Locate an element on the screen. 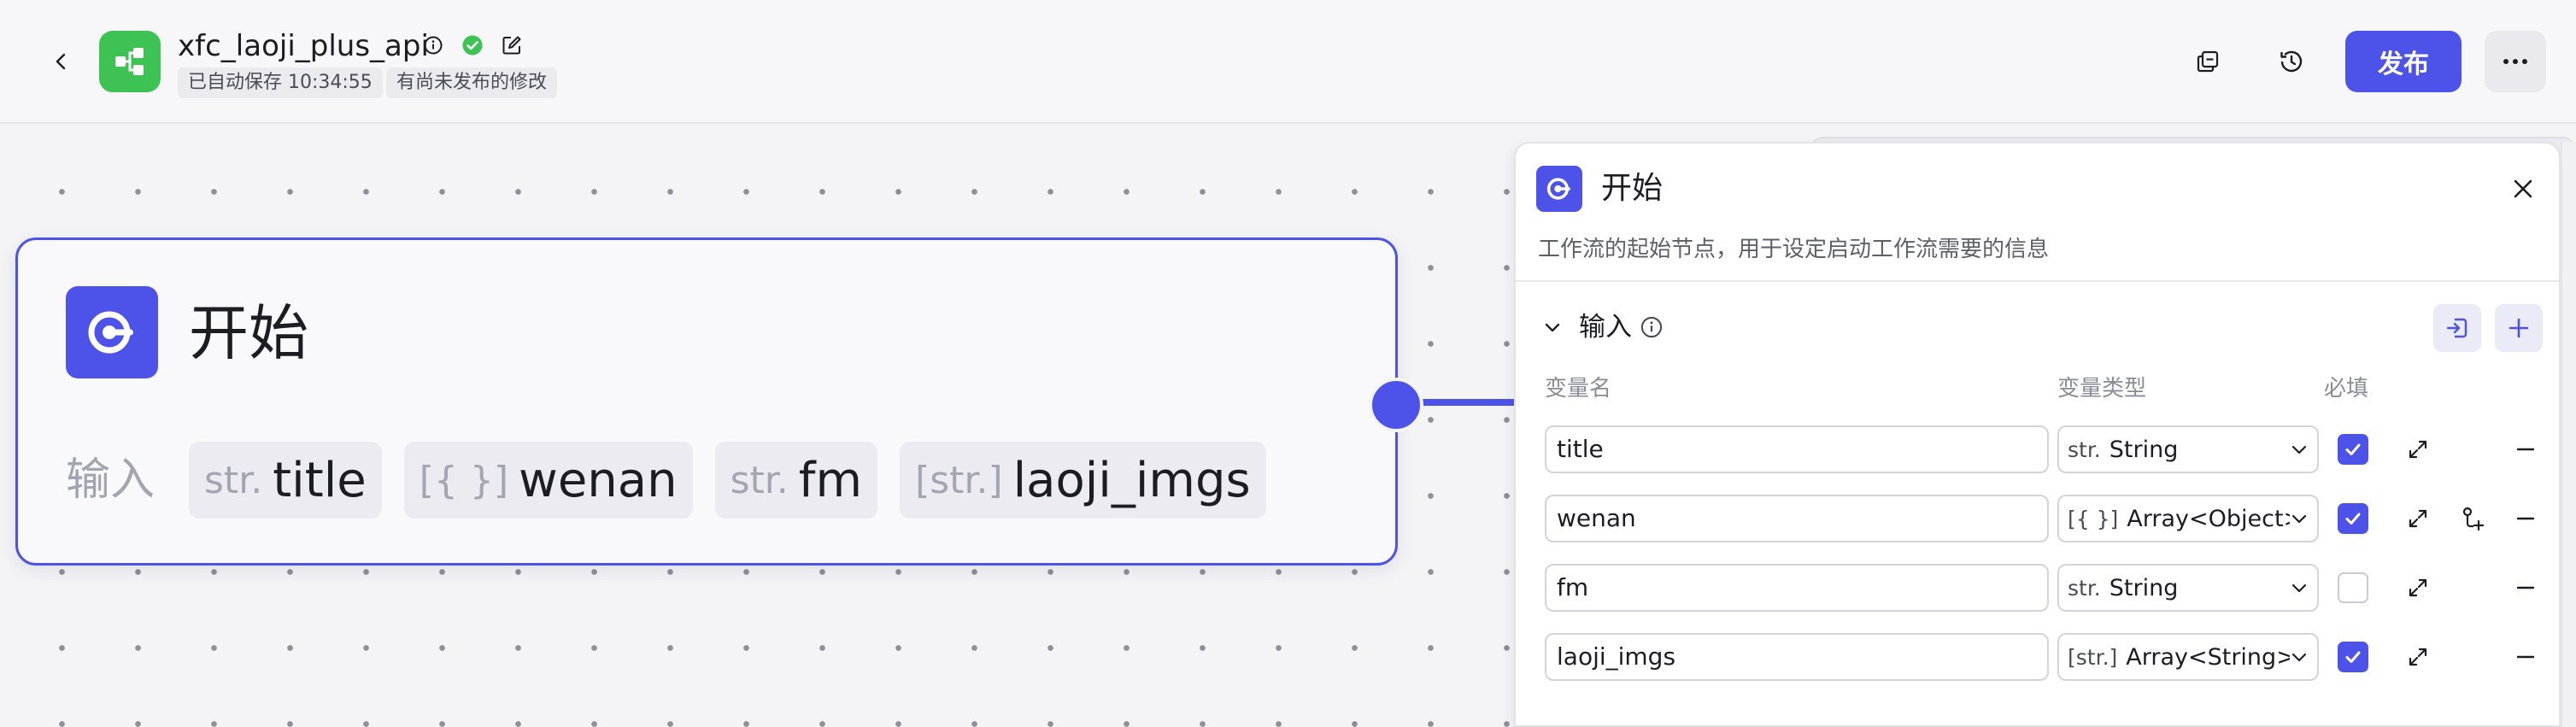 Image resolution: width=2576 pixels, height=727 pixels. panel-description: 工作流的起始节点，用于设定启动工作流需要的信息 is located at coordinates (1794, 250).